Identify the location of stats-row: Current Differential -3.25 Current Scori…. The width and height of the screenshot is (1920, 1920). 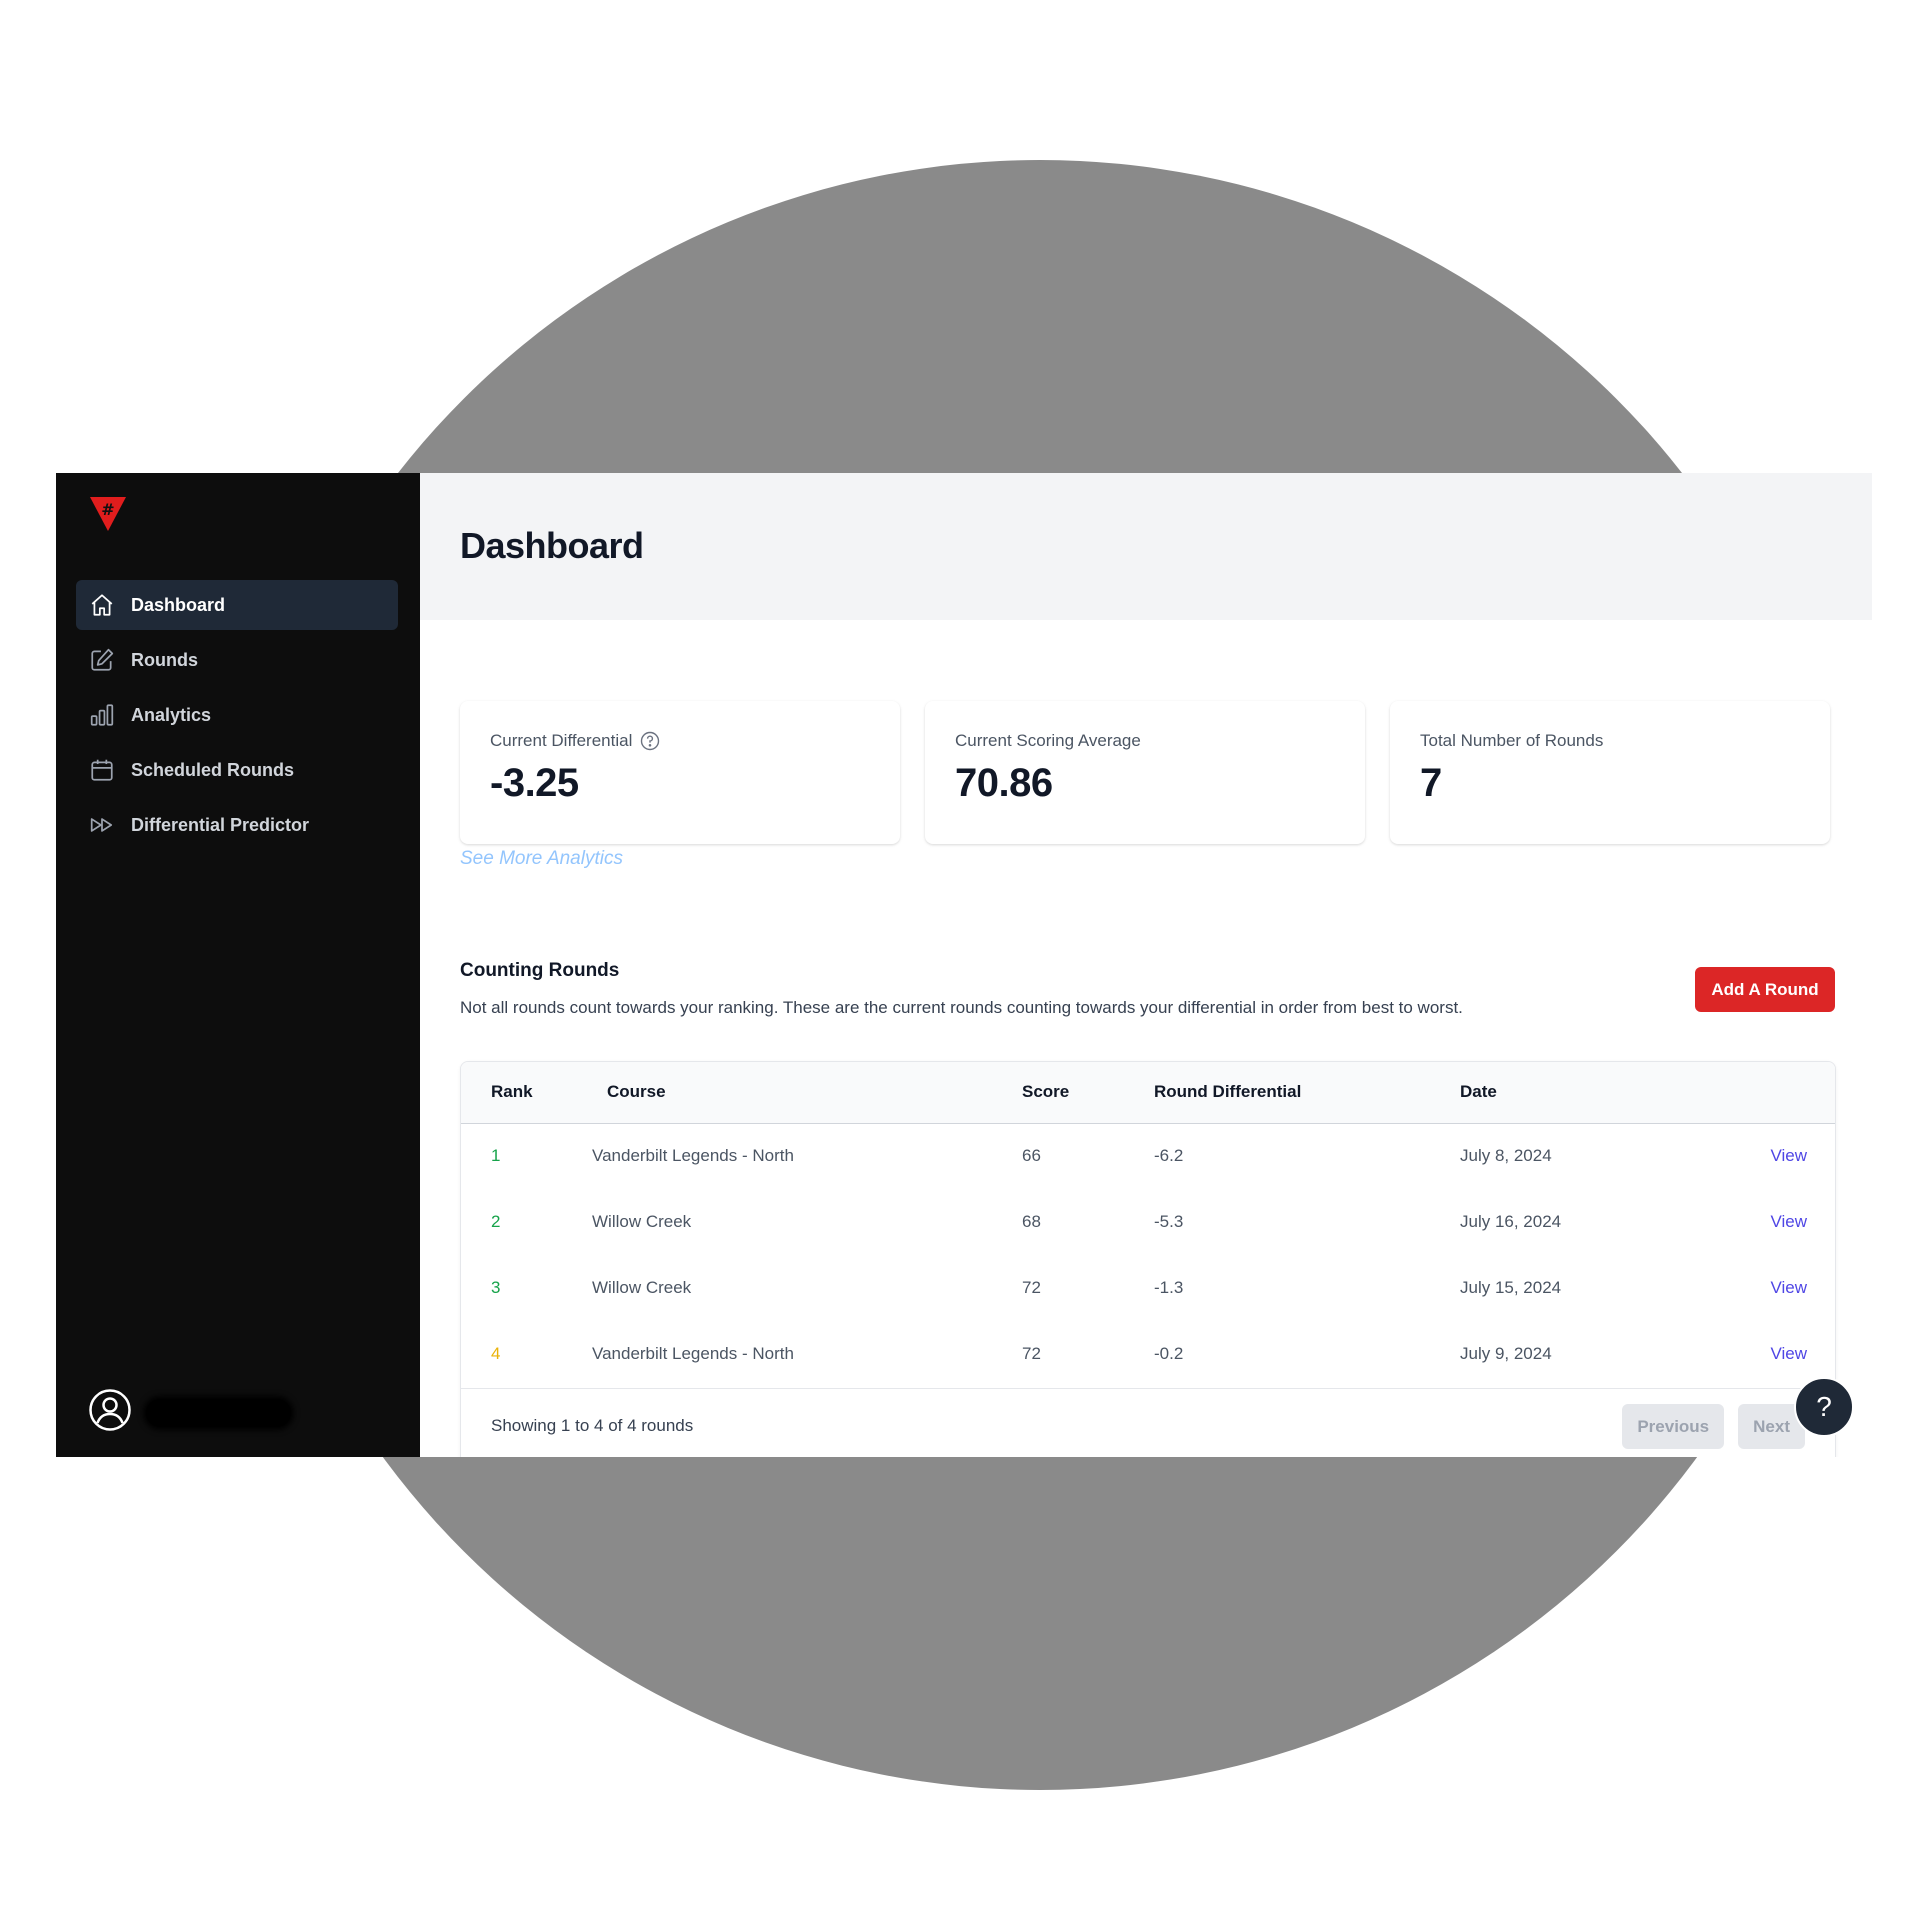
(1145, 772).